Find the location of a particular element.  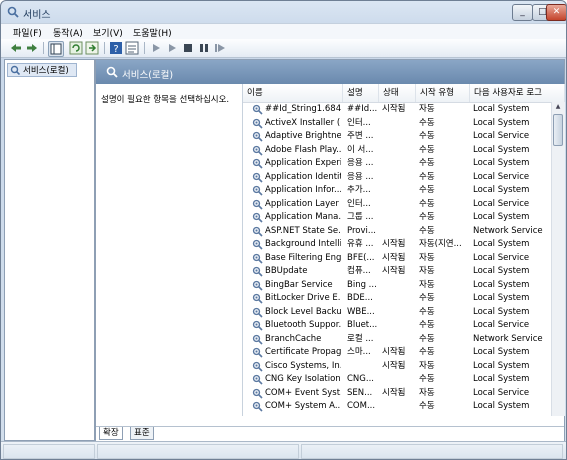

table-row: BranchCache 로컬 ... 수동 Network Service is located at coordinates (398, 340).